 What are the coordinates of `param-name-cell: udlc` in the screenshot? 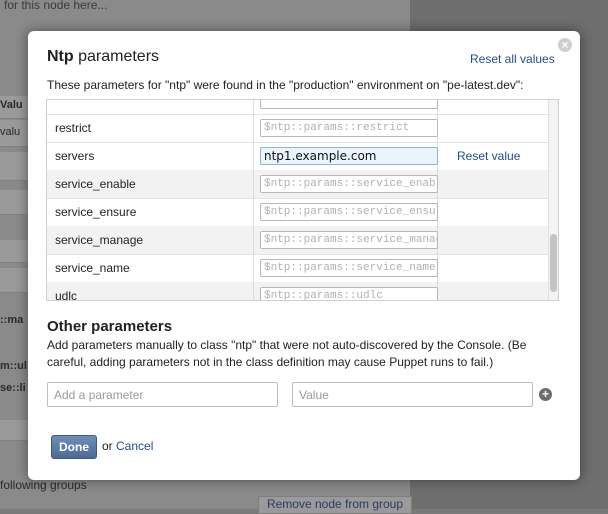 It's located at (150, 291).